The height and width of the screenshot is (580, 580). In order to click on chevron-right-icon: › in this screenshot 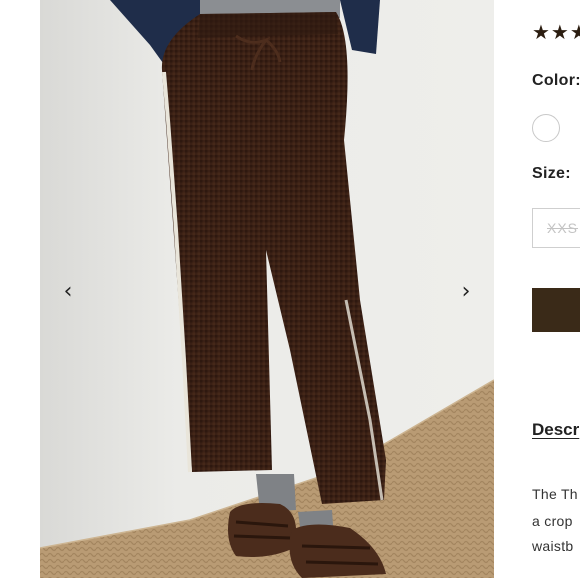, I will do `click(466, 291)`.